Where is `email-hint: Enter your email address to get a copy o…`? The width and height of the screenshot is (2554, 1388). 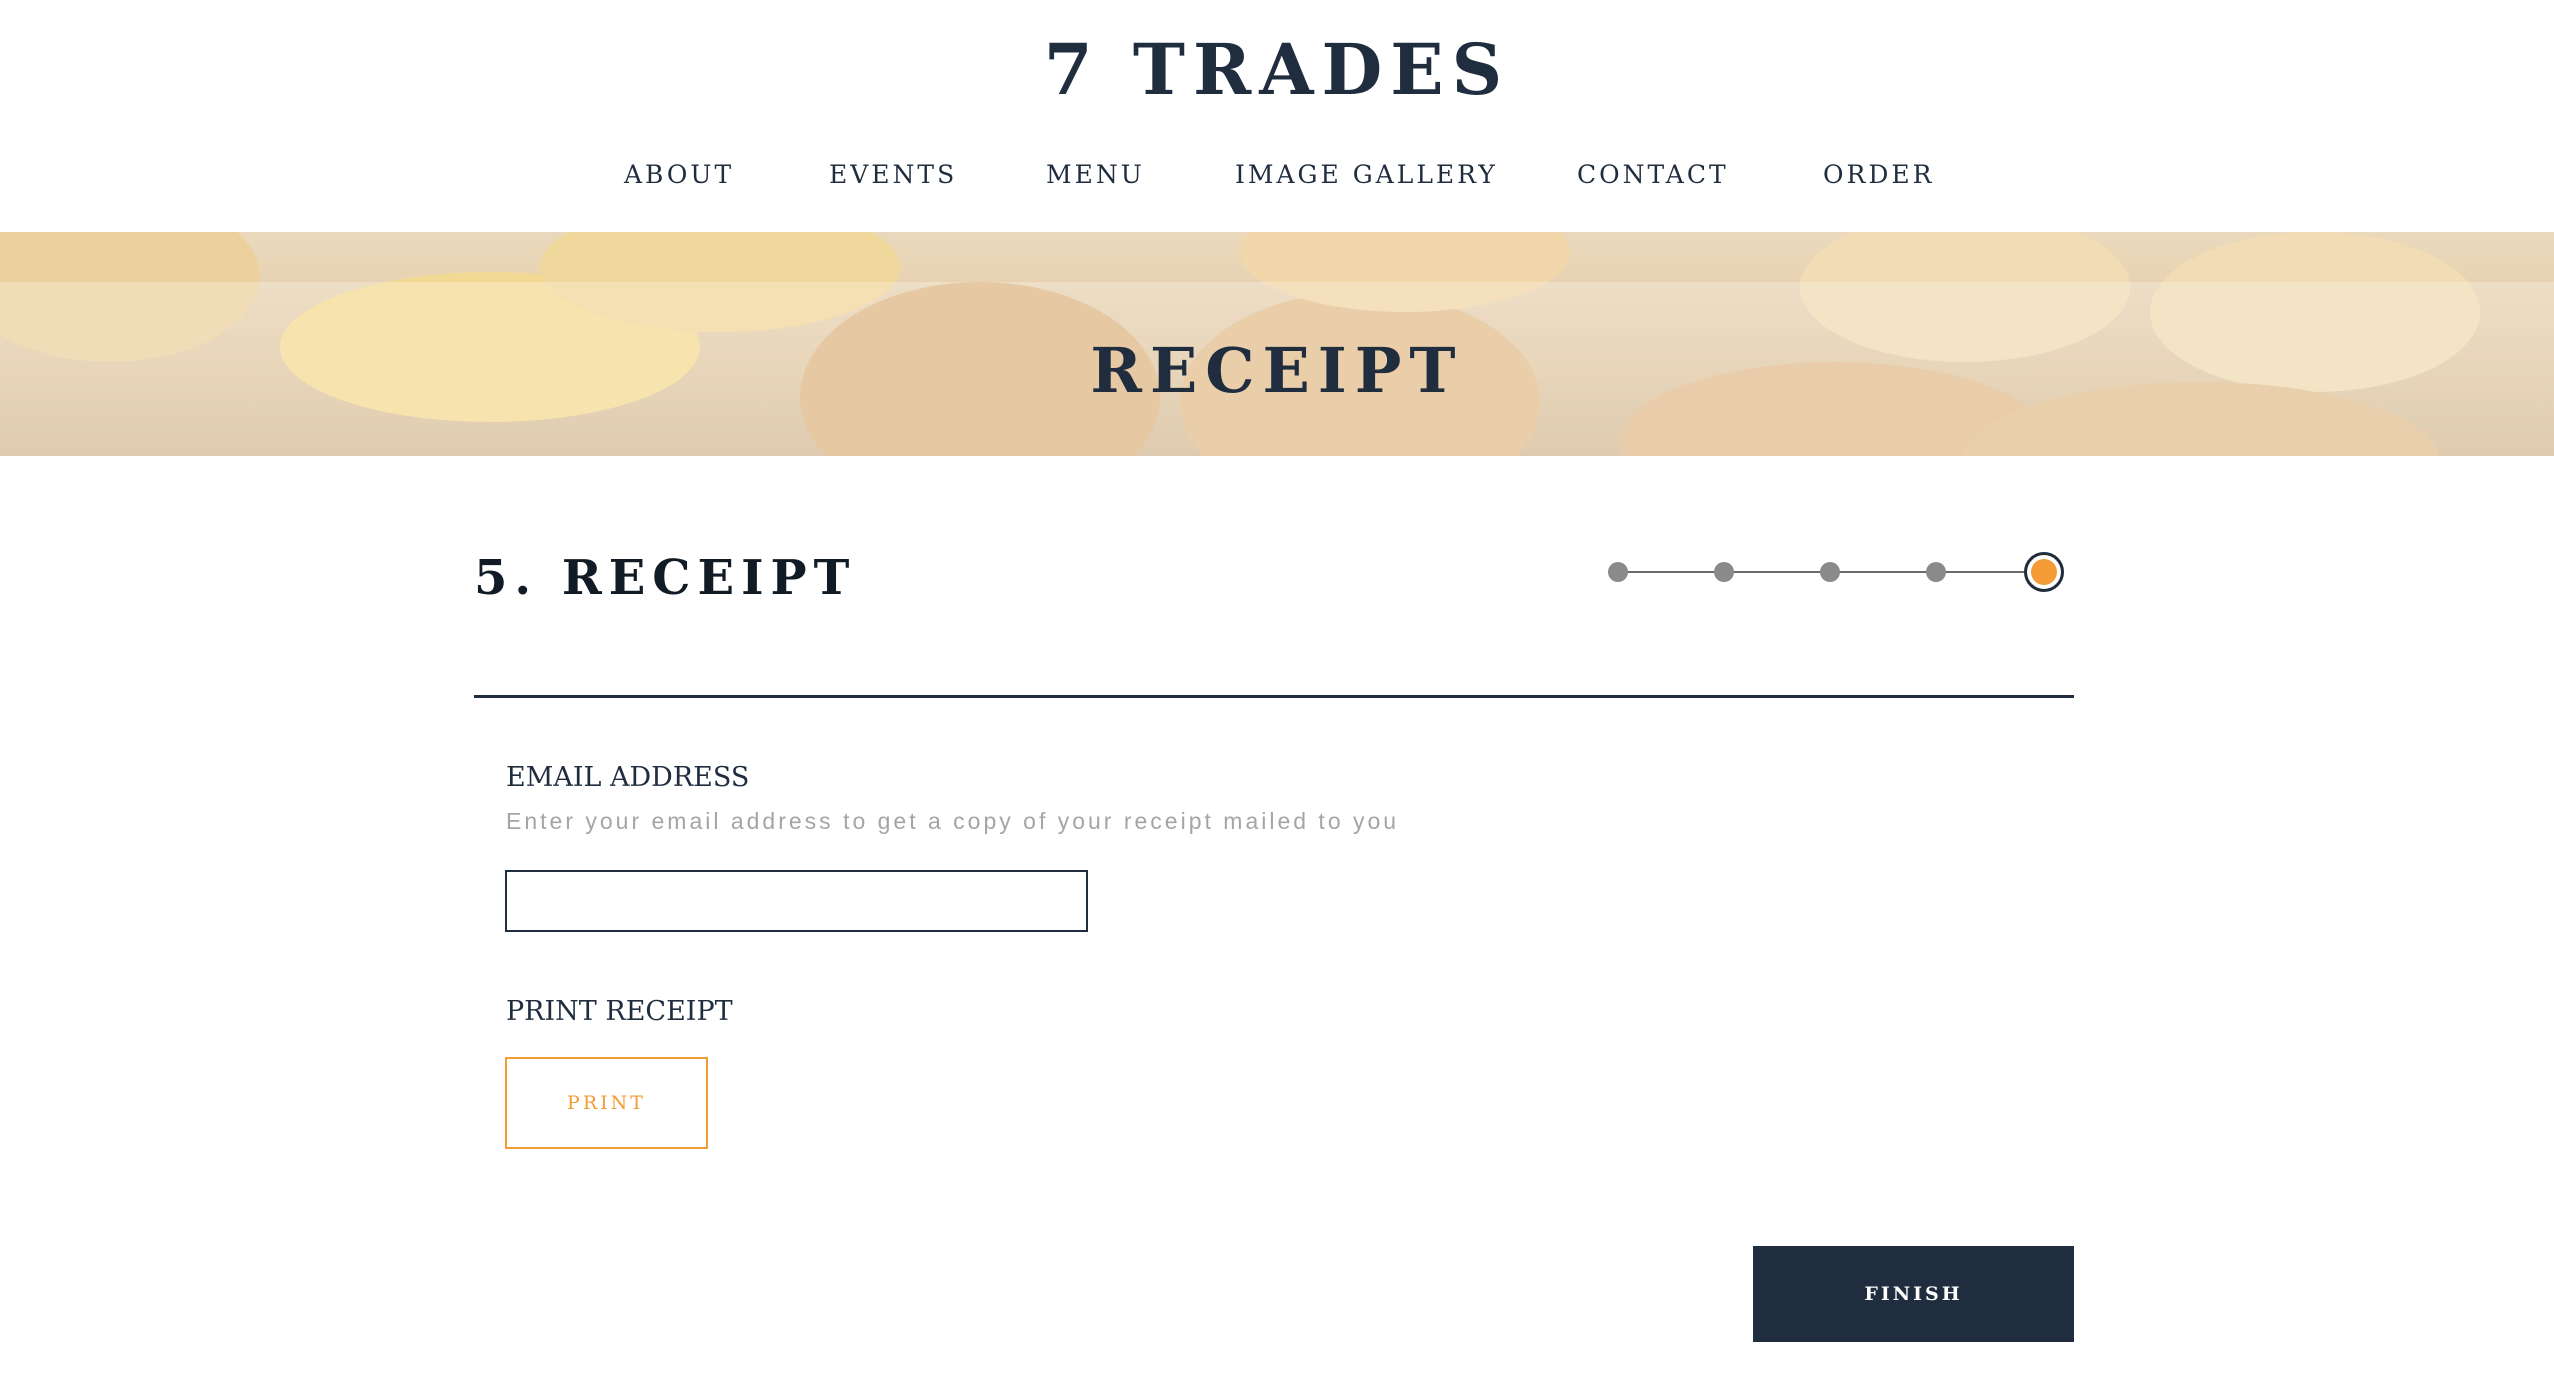 email-hint: Enter your email address to get a copy o… is located at coordinates (953, 821).